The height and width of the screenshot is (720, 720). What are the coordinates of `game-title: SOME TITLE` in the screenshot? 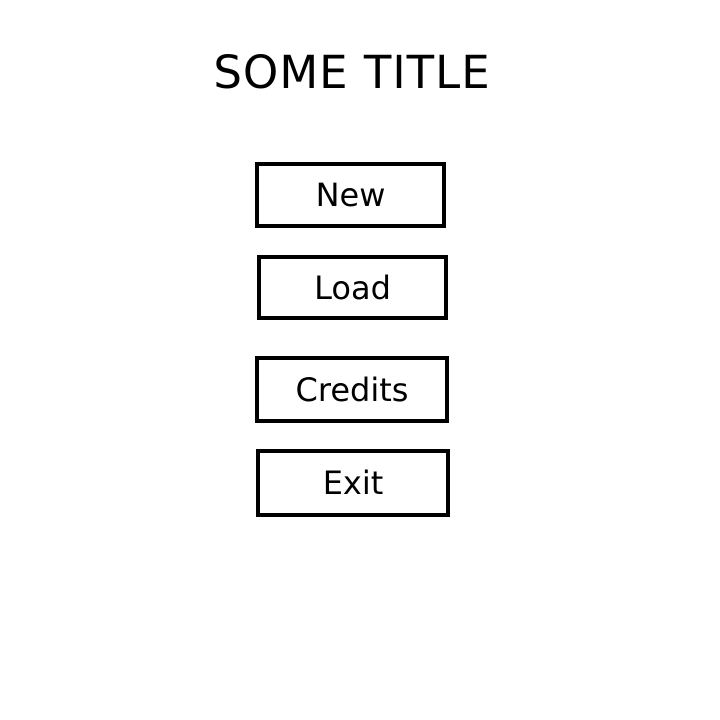 It's located at (352, 72).